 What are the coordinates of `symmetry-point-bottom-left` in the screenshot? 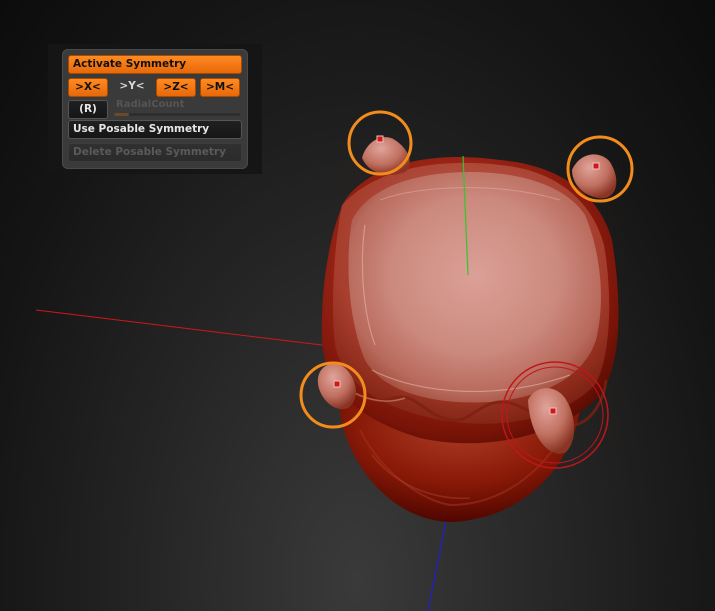 It's located at (337, 384).